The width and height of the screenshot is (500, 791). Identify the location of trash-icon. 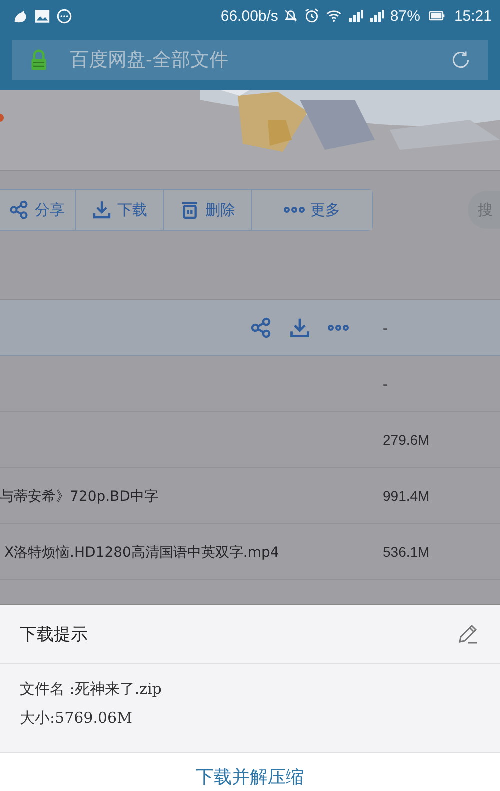
(190, 210).